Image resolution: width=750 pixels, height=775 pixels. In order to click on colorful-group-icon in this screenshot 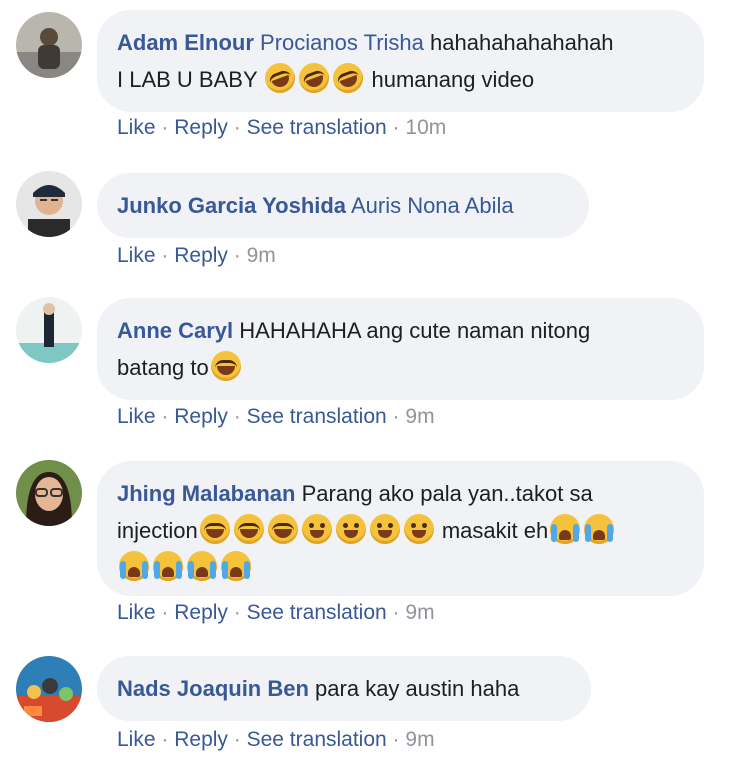, I will do `click(49, 689)`.